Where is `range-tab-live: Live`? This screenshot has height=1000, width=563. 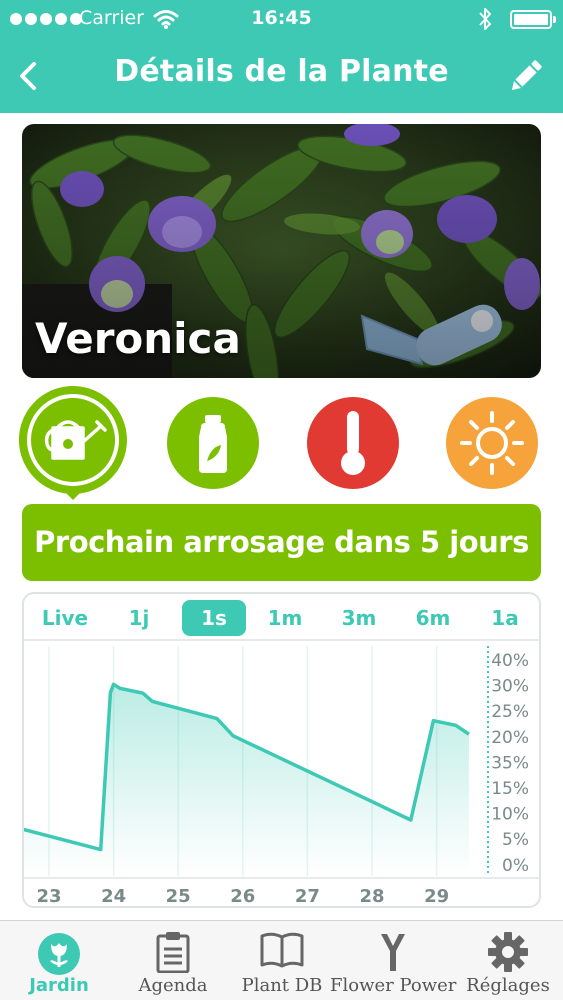 range-tab-live: Live is located at coordinates (65, 618).